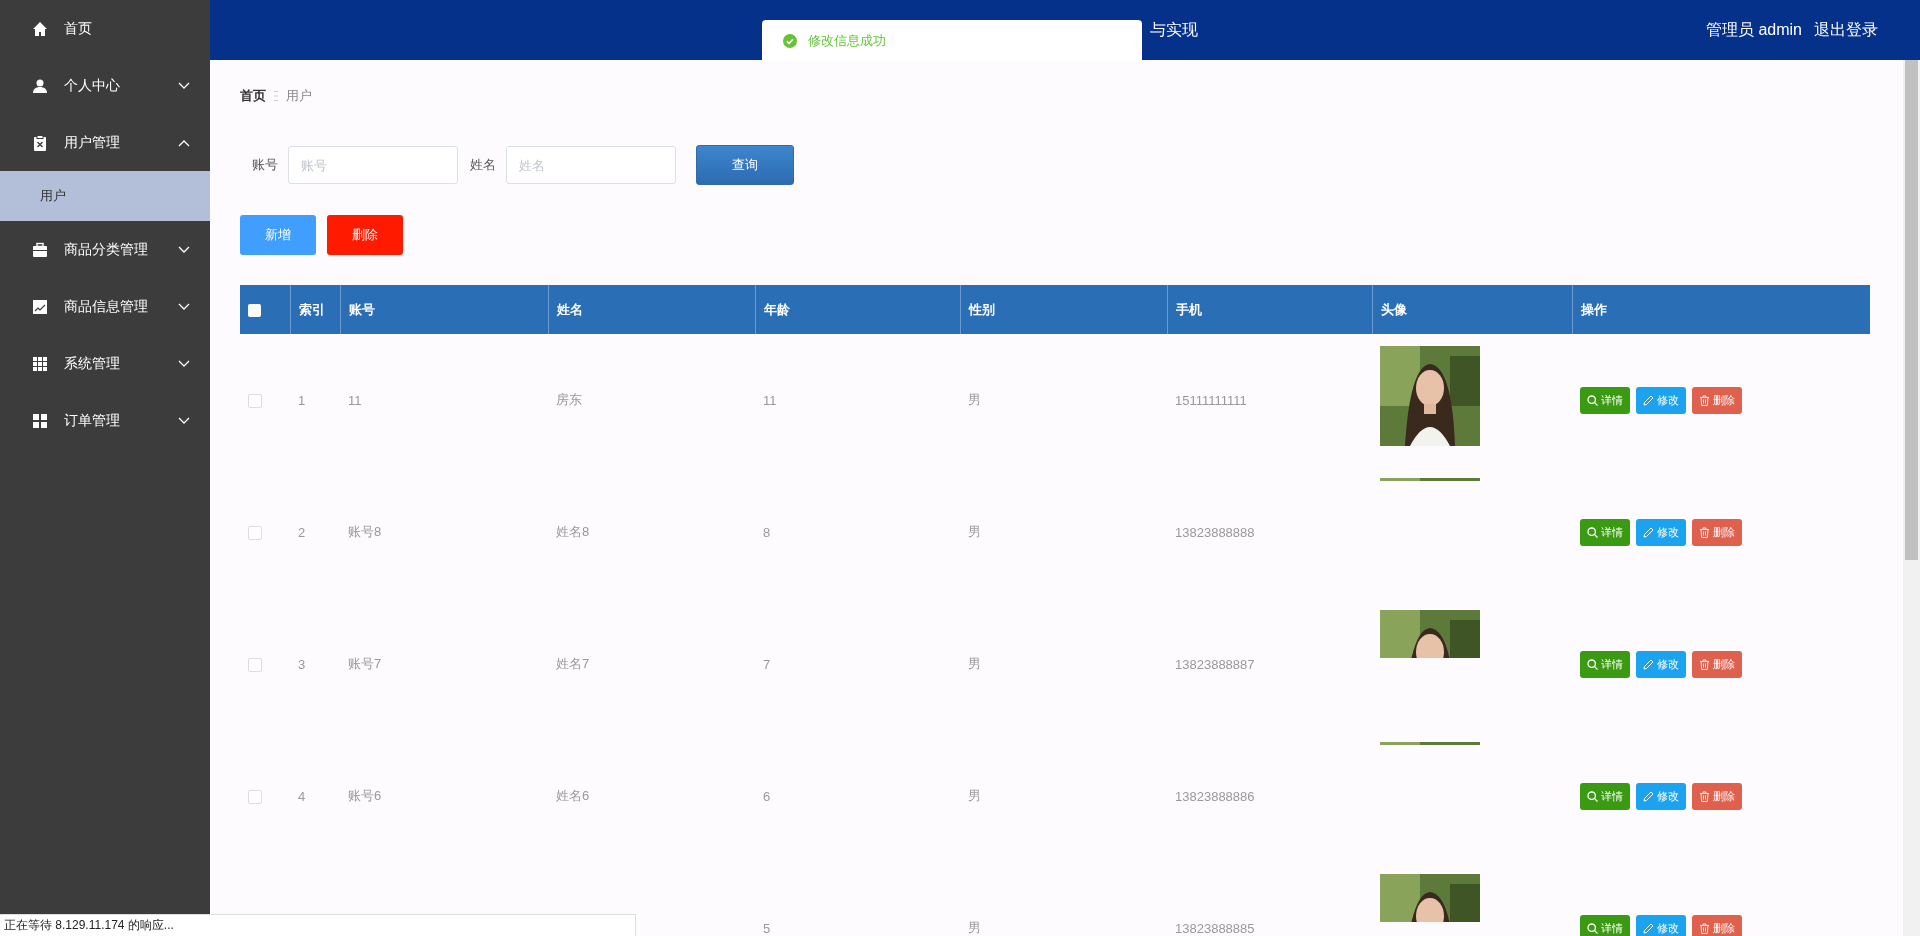 The width and height of the screenshot is (1920, 936). I want to click on table-cell: 账号7, so click(365, 663).